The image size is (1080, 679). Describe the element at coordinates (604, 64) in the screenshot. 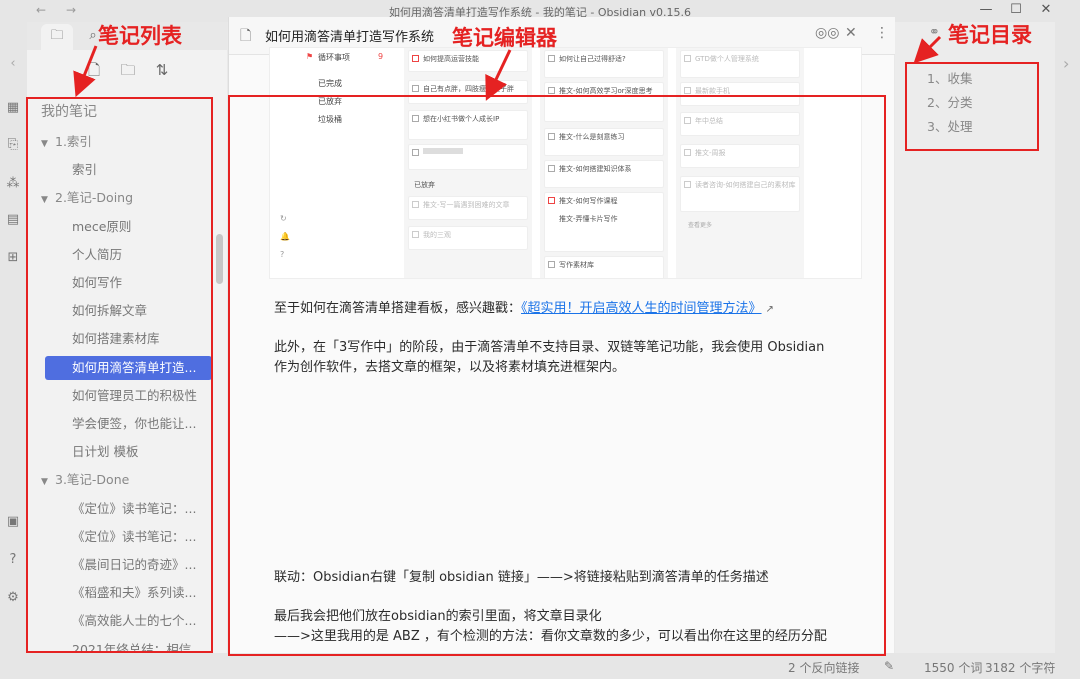

I see `kanban-card: 如何让自己过得舒适?` at that location.